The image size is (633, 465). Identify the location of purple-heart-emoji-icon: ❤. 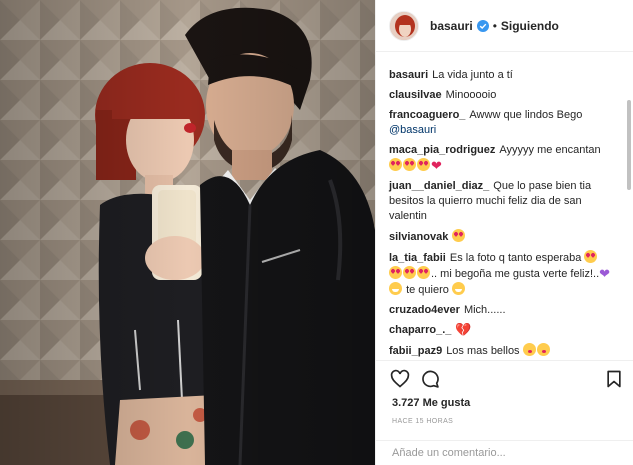
(605, 273).